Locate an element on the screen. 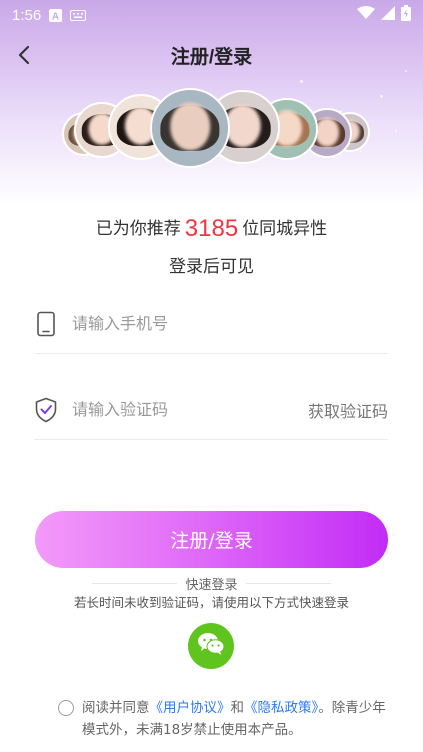  agreement: 阅读并同意《用户协议》和《隐私政策》。除青少年模式外，未满18岁禁止使用本产品。 is located at coordinates (223, 719).